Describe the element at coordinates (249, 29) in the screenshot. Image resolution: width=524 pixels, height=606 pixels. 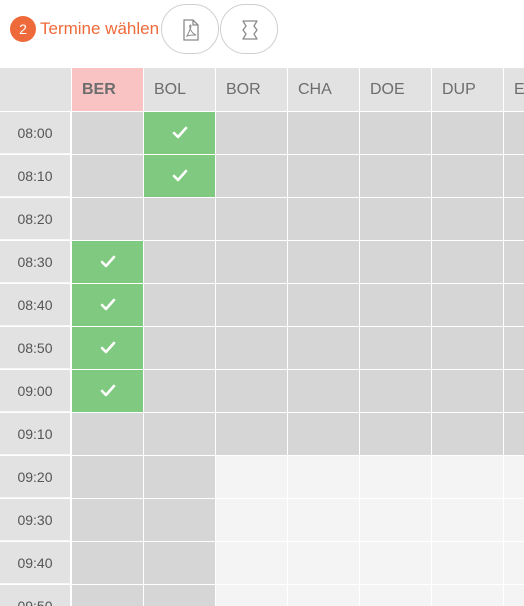
I see `export-button` at that location.